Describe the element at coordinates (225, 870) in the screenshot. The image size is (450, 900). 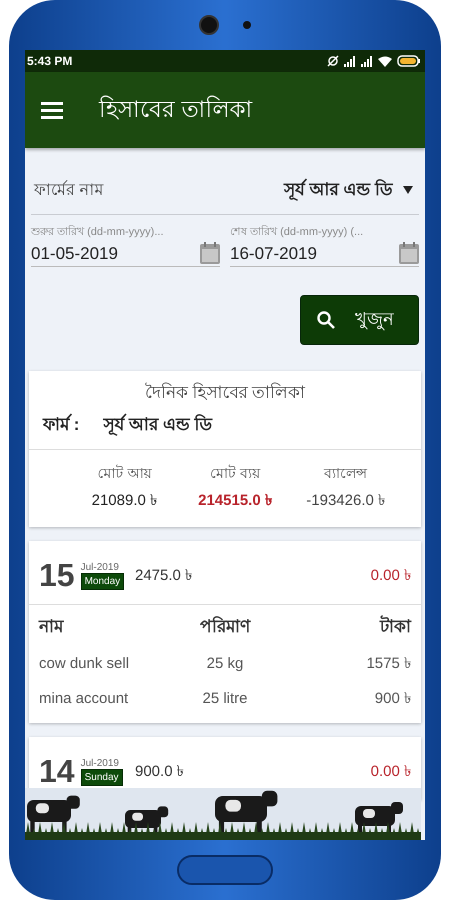
I see `home-button` at that location.